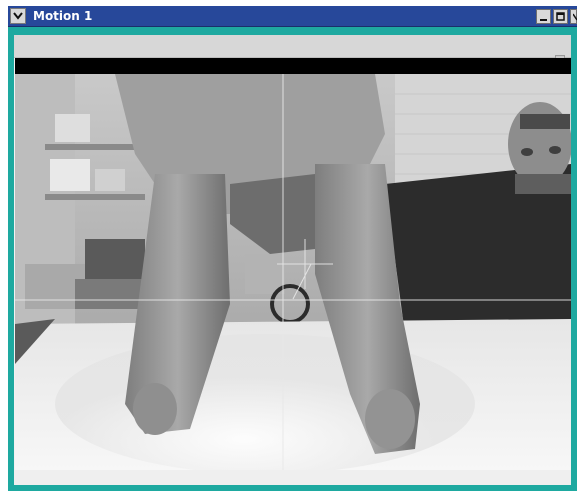 Image resolution: width=577 pixels, height=491 pixels. What do you see at coordinates (543, 16) in the screenshot?
I see `minimize-button` at bounding box center [543, 16].